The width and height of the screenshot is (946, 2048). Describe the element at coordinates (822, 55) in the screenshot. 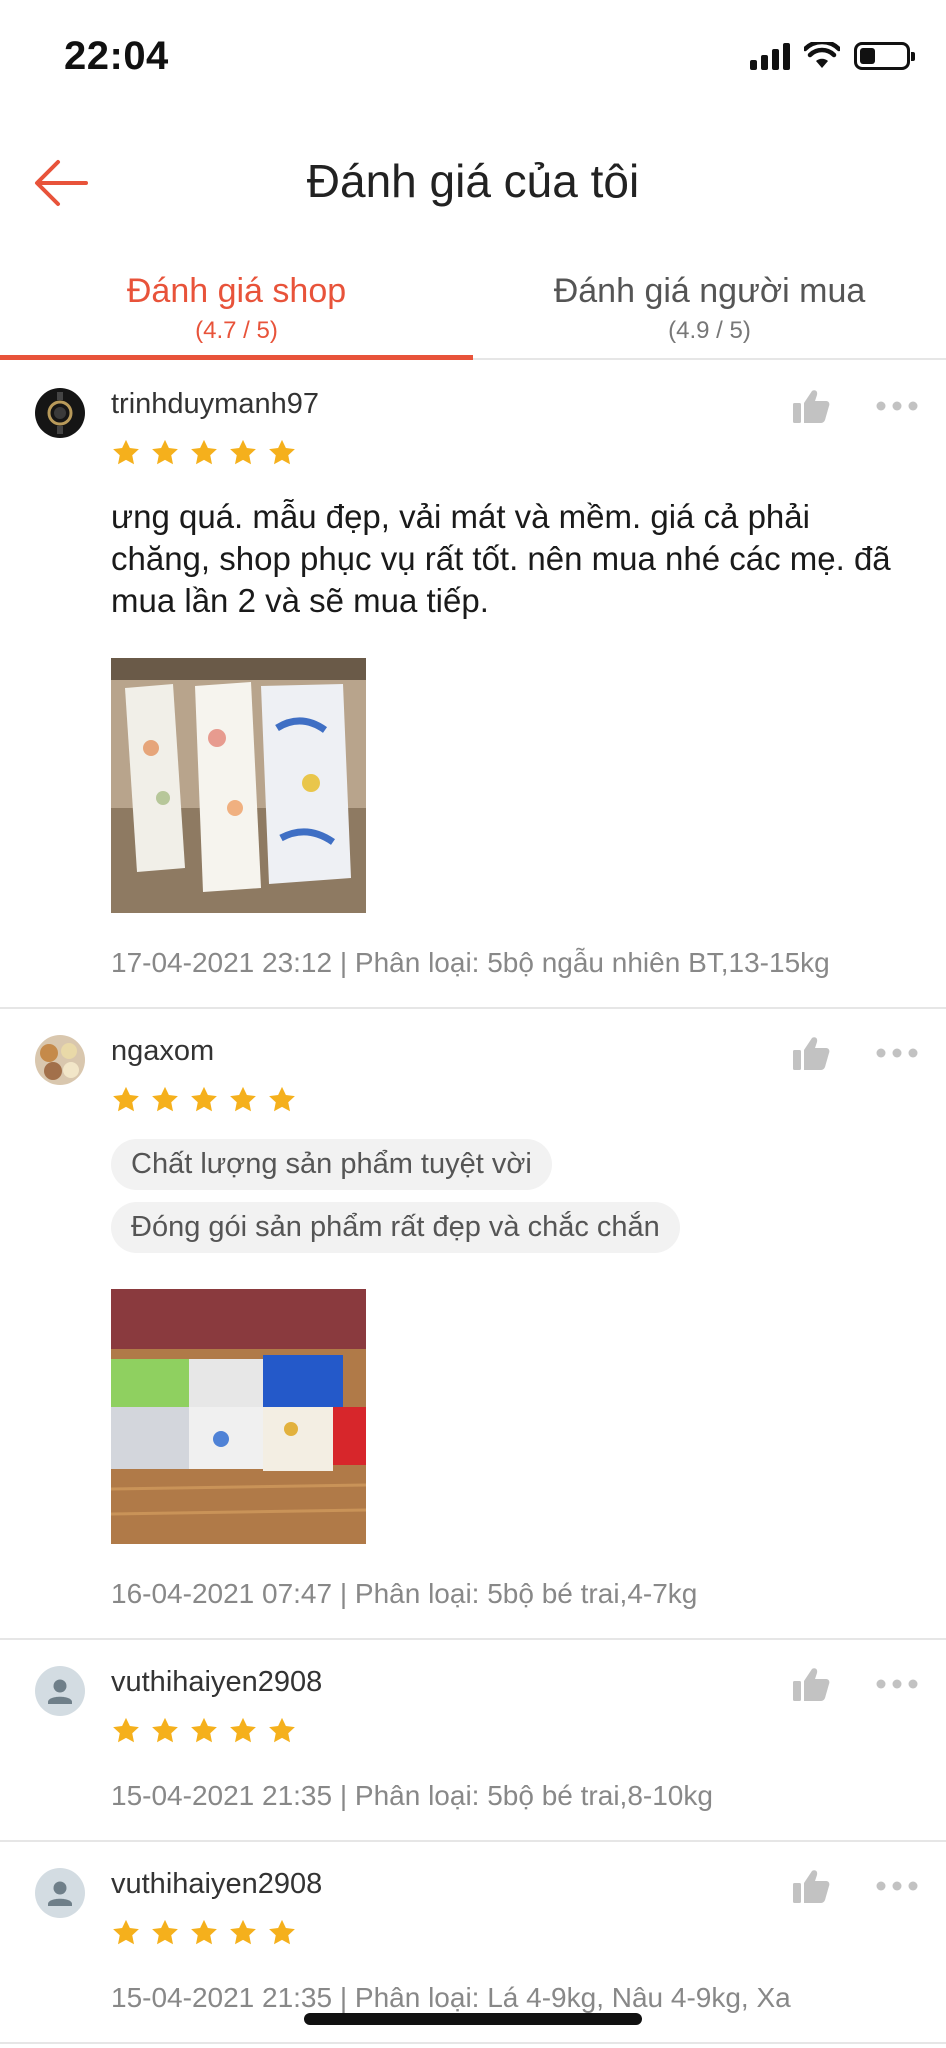

I see `wifi-icon` at that location.